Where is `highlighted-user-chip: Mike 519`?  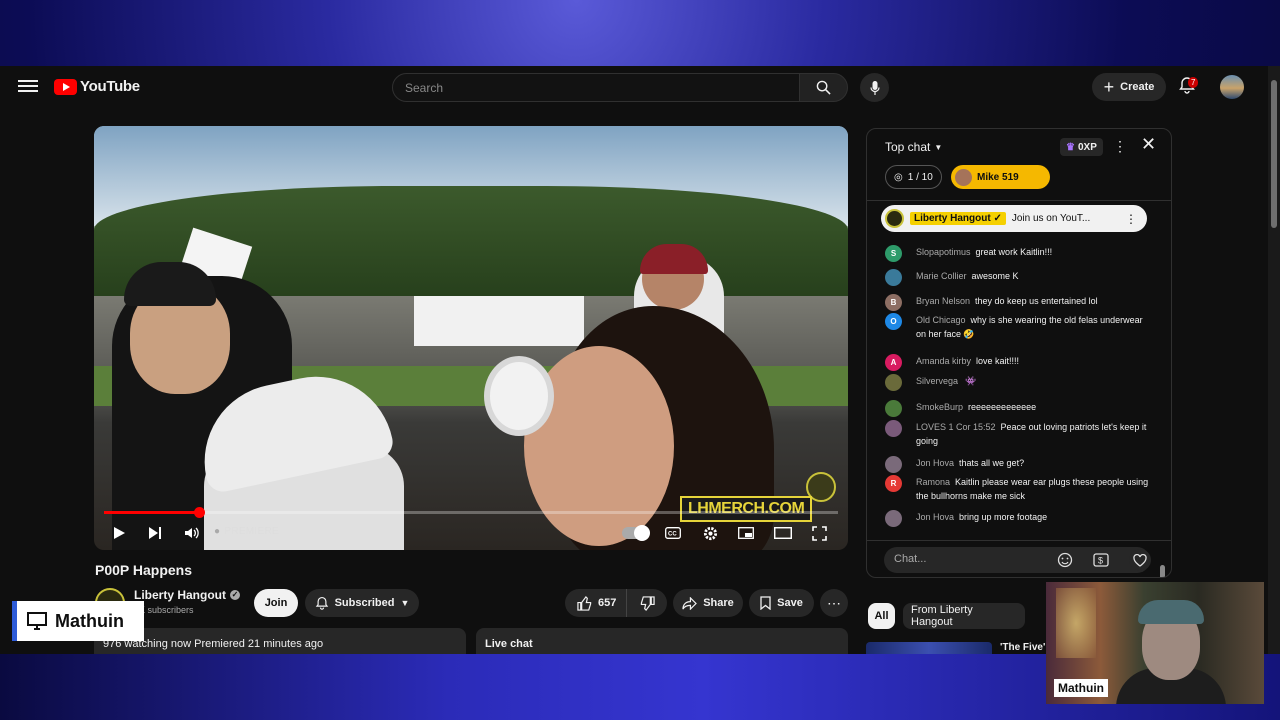
highlighted-user-chip: Mike 519 is located at coordinates (1000, 177).